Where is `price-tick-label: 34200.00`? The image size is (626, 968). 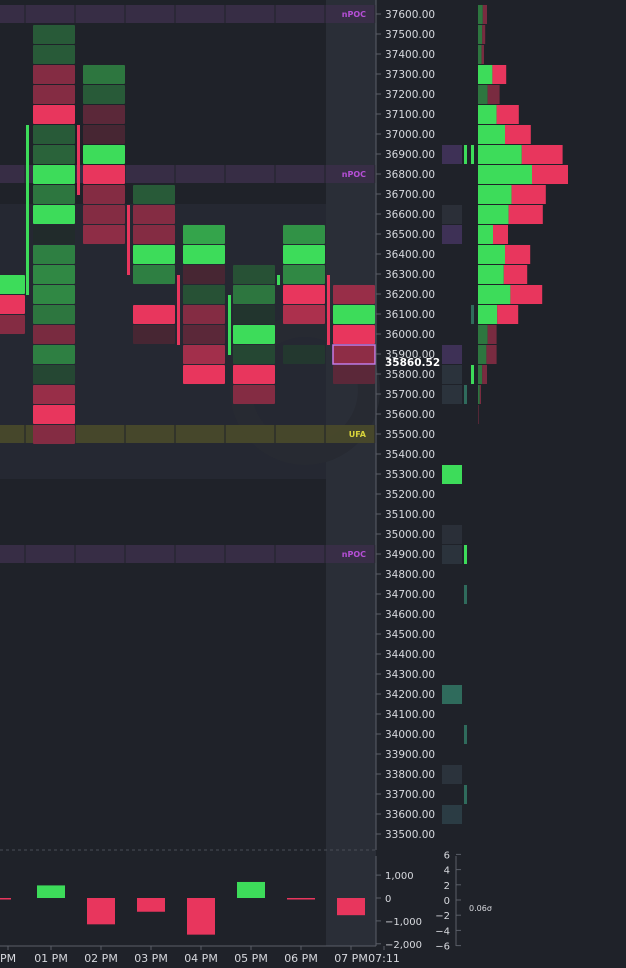 price-tick-label: 34200.00 is located at coordinates (410, 695).